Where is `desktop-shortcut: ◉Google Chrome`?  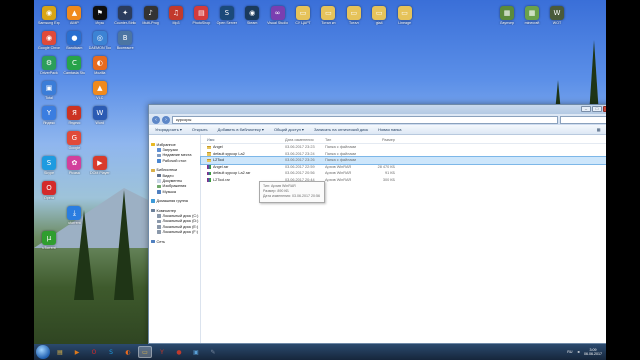
desktop-shortcut: ◉Google Chrome is located at coordinates (49, 40).